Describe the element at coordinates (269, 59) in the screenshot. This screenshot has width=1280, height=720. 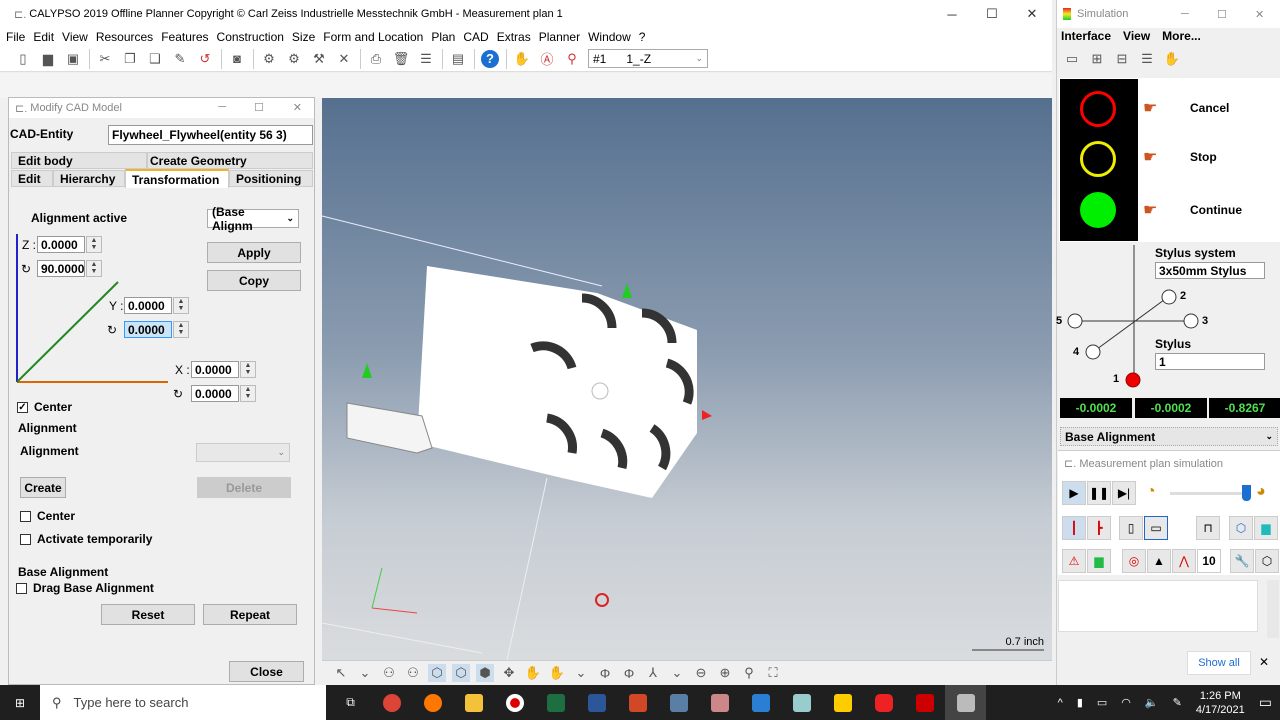
I see `feature-icon: ⚙` at that location.